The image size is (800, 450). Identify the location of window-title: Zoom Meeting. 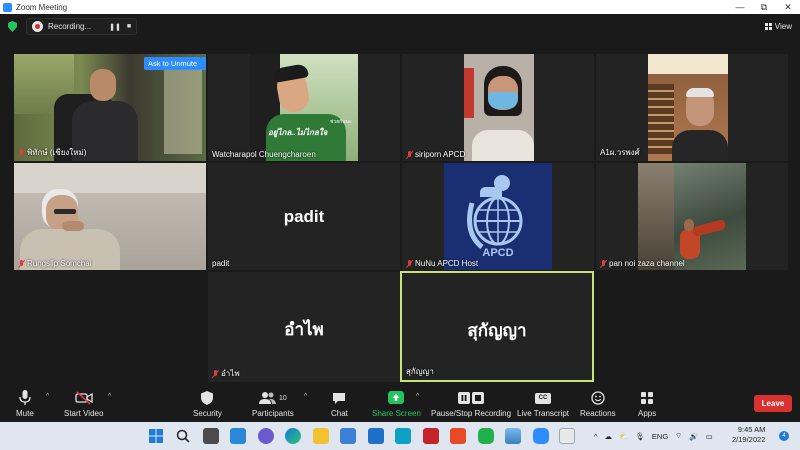
(42, 7).